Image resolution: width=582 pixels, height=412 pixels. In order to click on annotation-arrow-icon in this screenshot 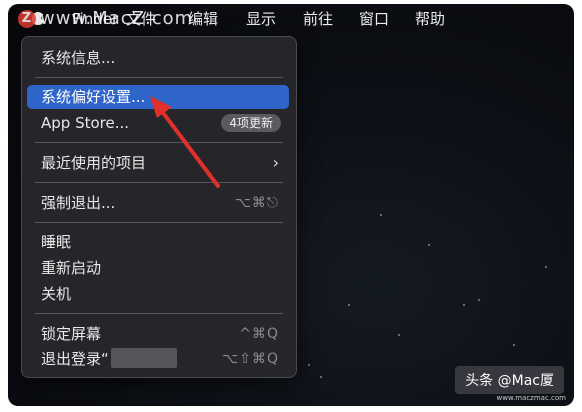, I will do `click(185, 142)`.